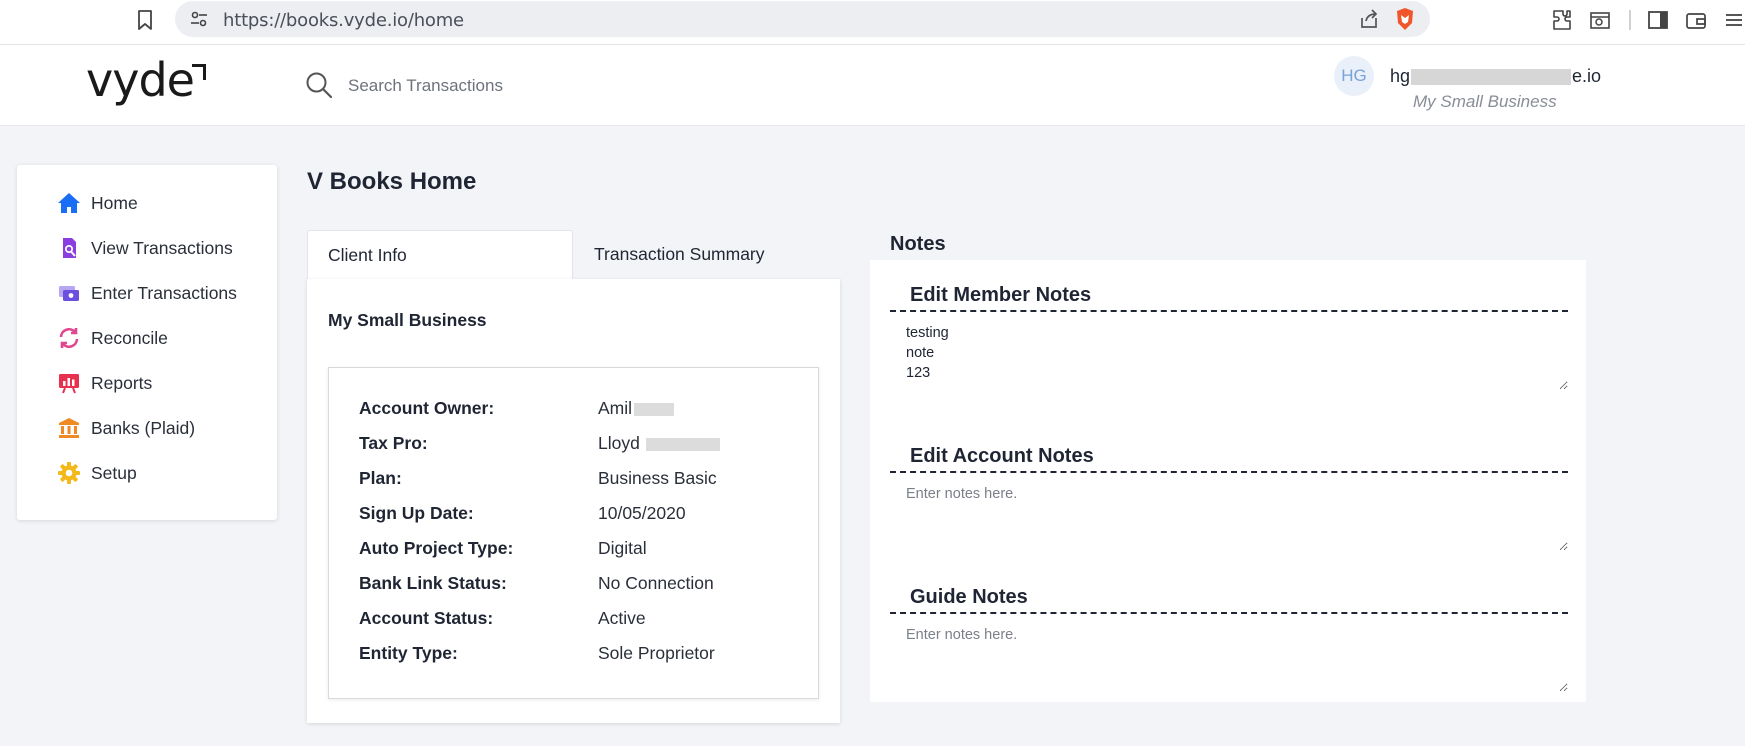 The height and width of the screenshot is (746, 1745). Describe the element at coordinates (1229, 456) in the screenshot. I see `account-notes-title: Edit Account Notes` at that location.